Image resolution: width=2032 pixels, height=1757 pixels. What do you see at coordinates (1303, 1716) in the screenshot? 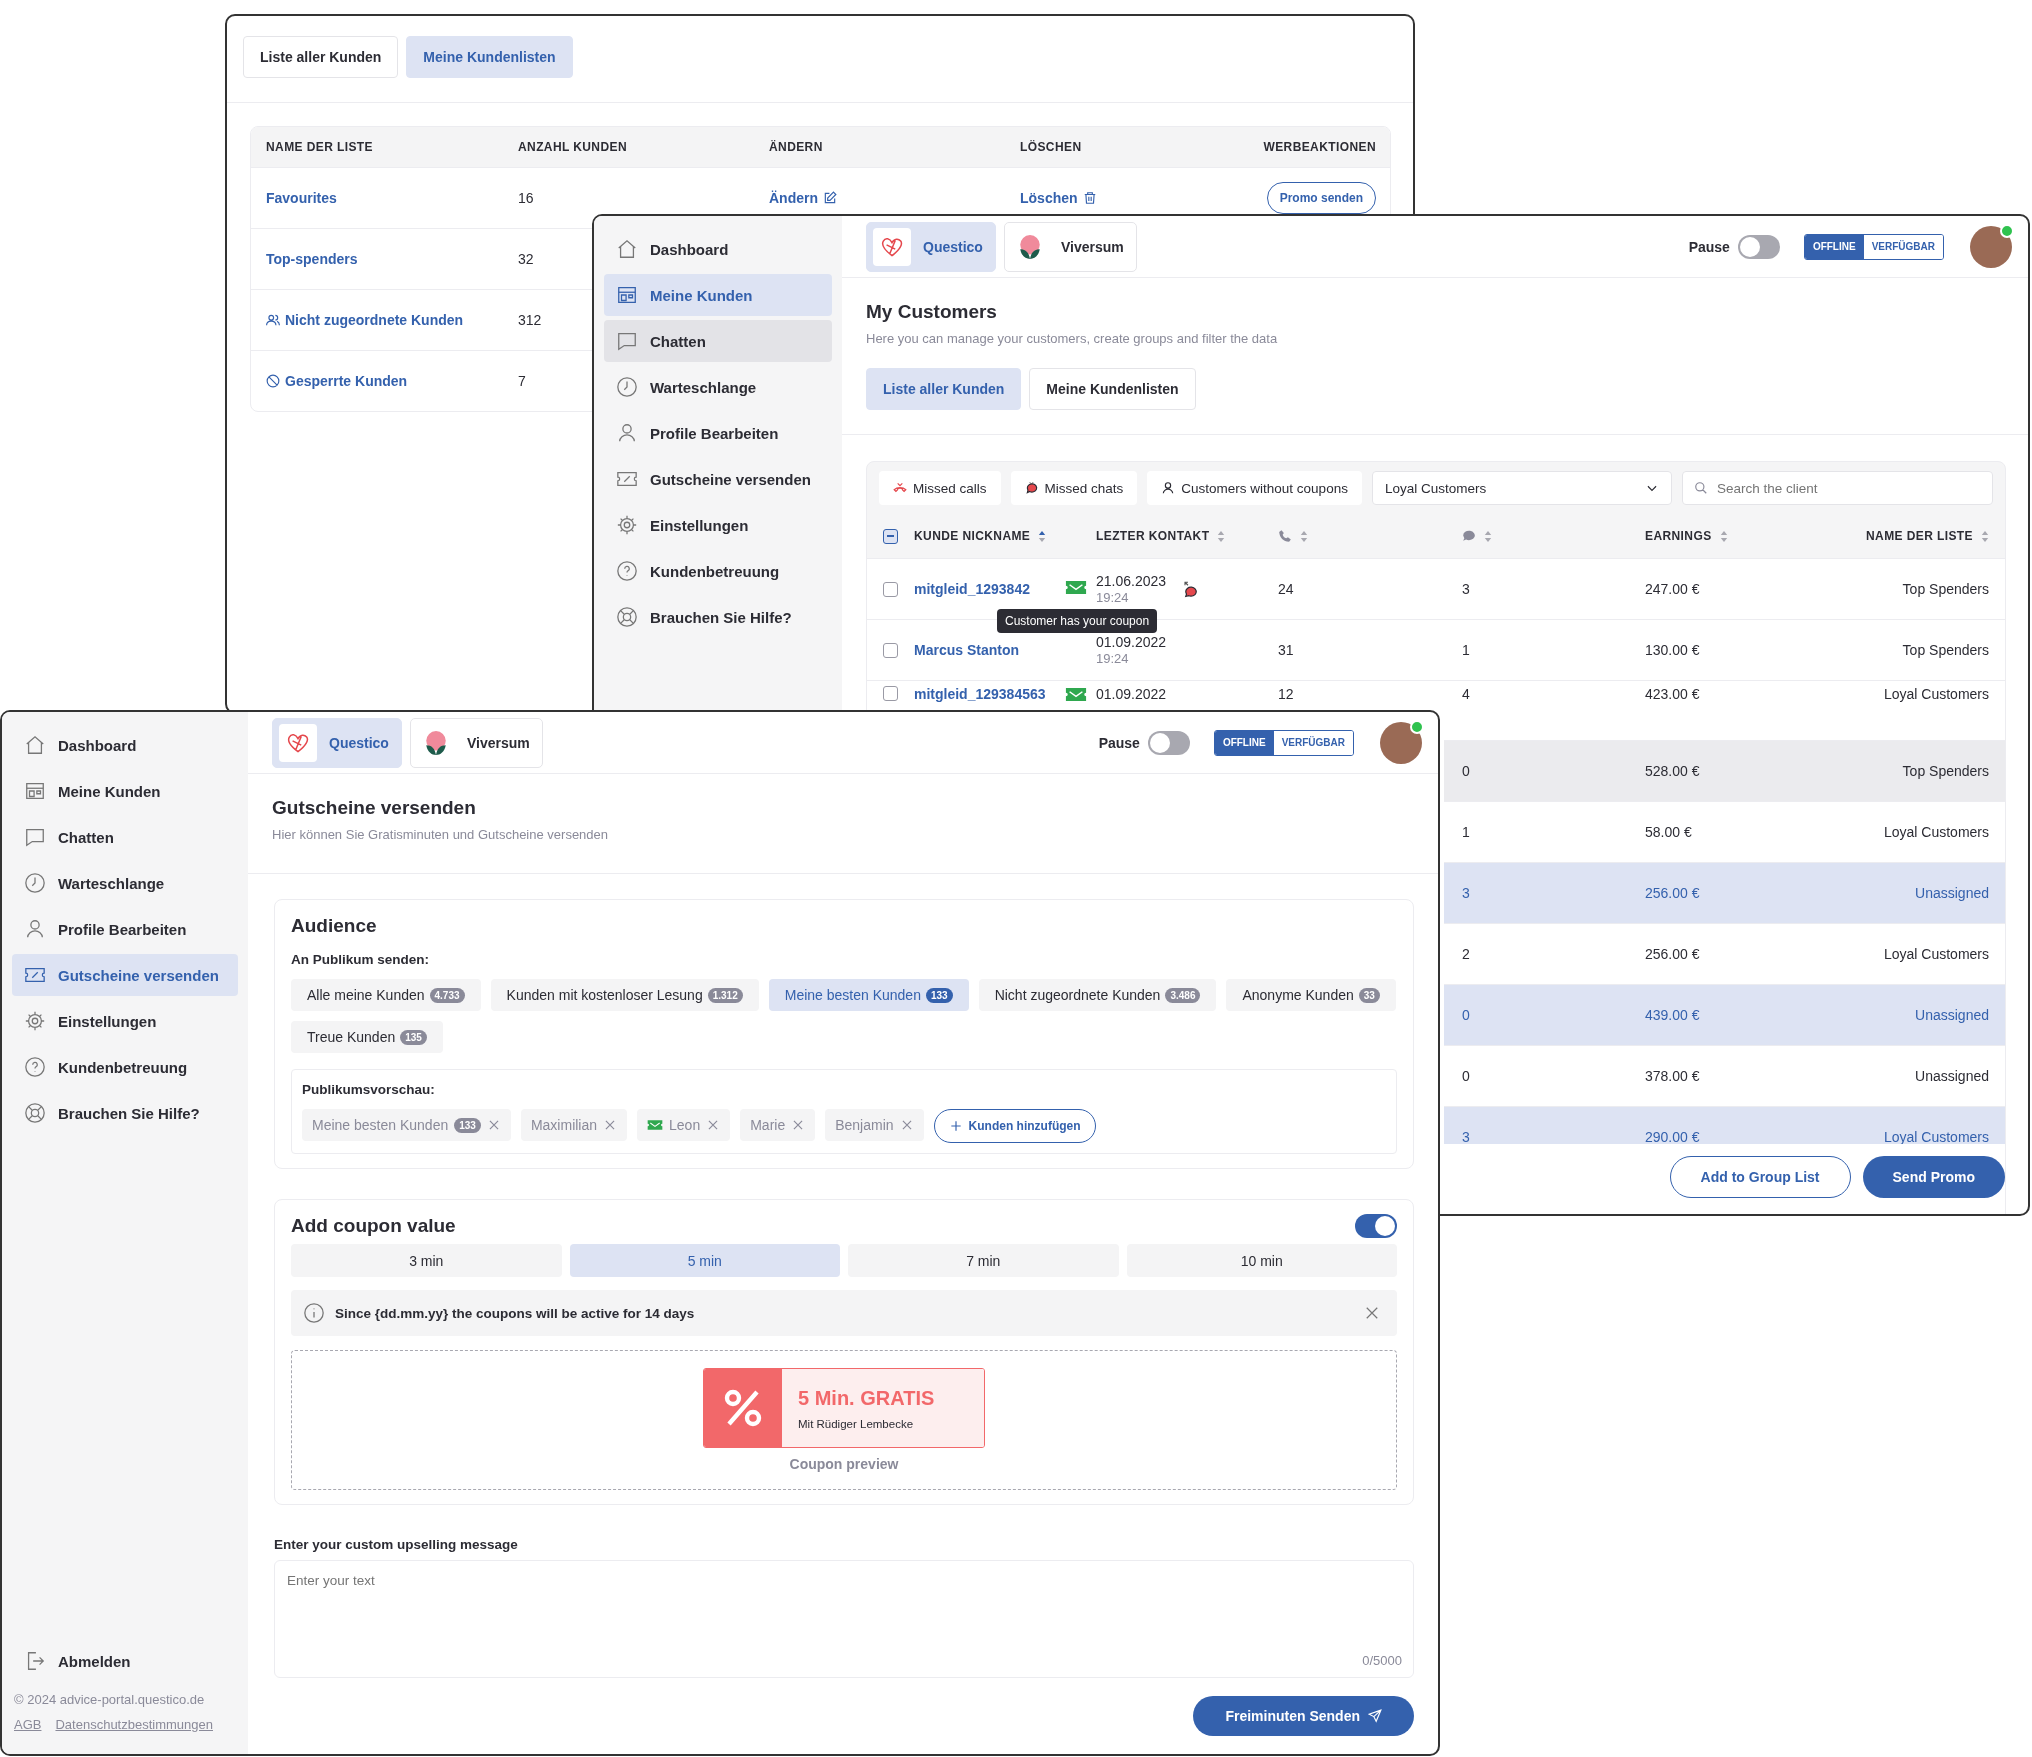
I see `send-button: Freiminuten Senden` at bounding box center [1303, 1716].